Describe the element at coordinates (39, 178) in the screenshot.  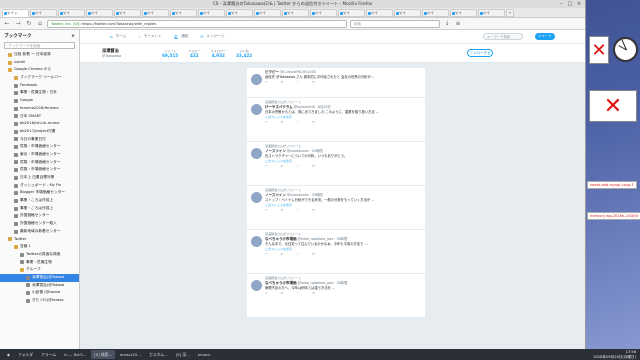
I see `bookmark-item: 日本上 白書目標対策` at that location.